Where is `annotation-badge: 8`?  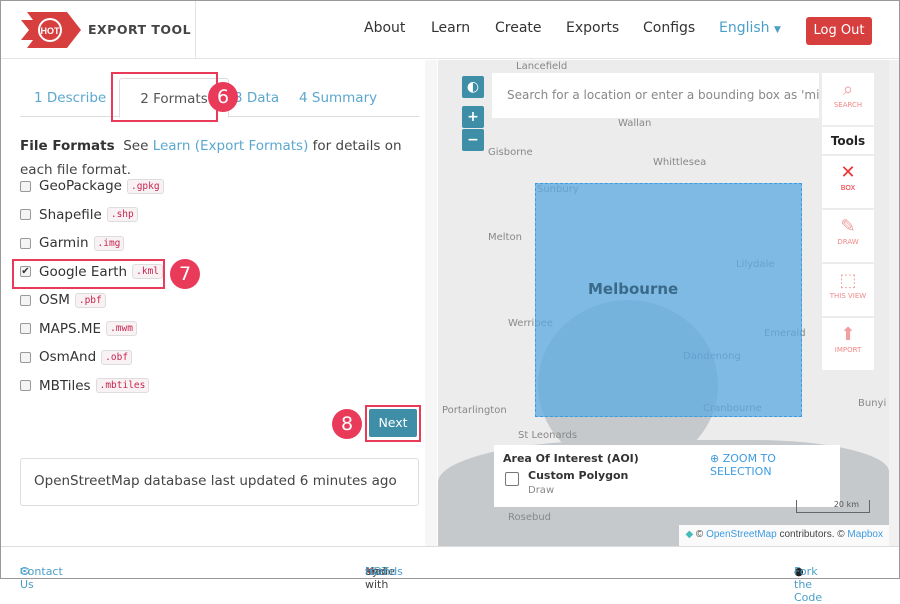 annotation-badge: 8 is located at coordinates (347, 424).